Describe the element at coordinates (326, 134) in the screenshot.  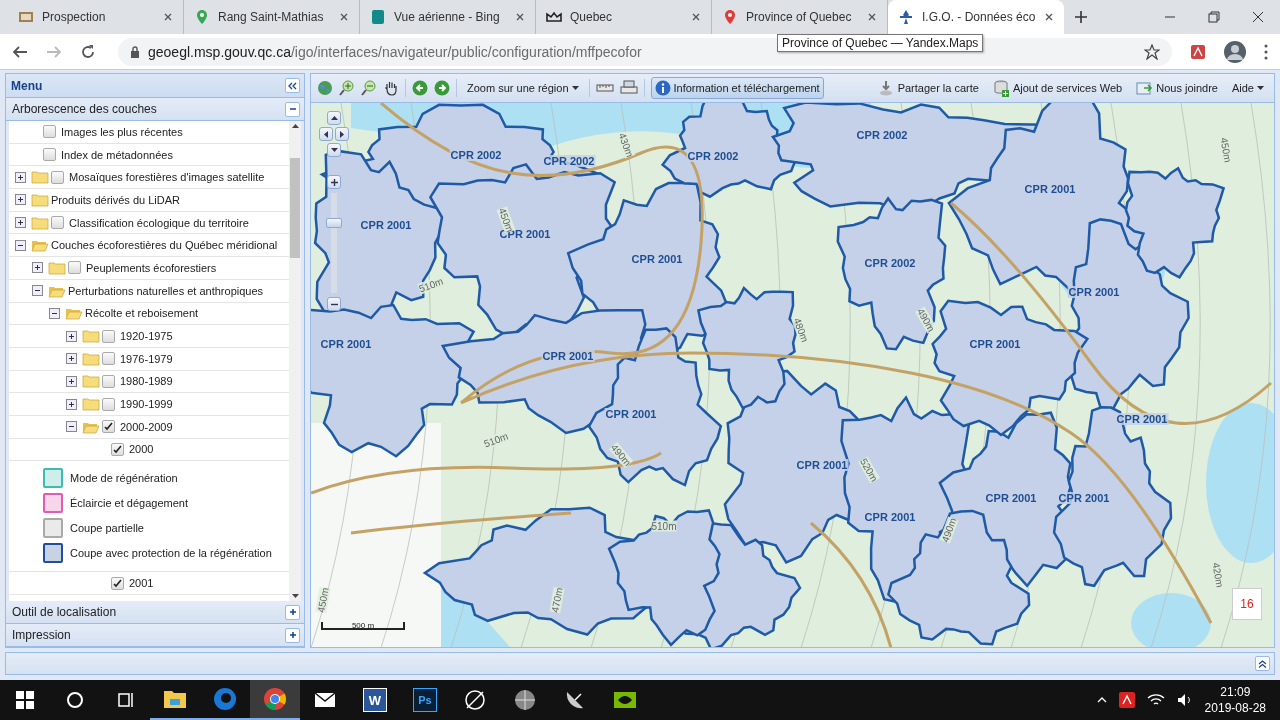
I see `pan-left-button` at that location.